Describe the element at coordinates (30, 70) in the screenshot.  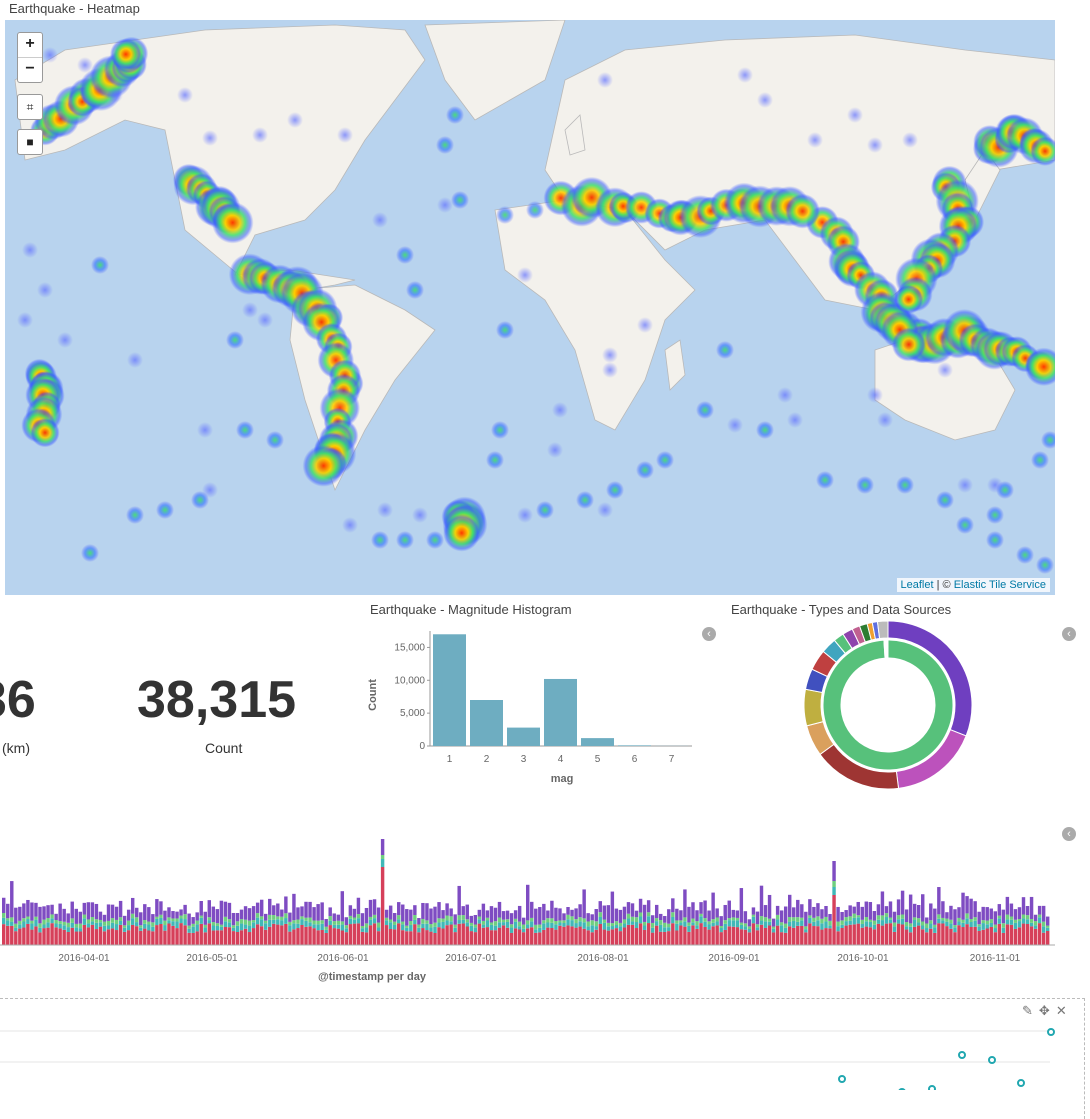
I see `zoom-out-button: −` at that location.